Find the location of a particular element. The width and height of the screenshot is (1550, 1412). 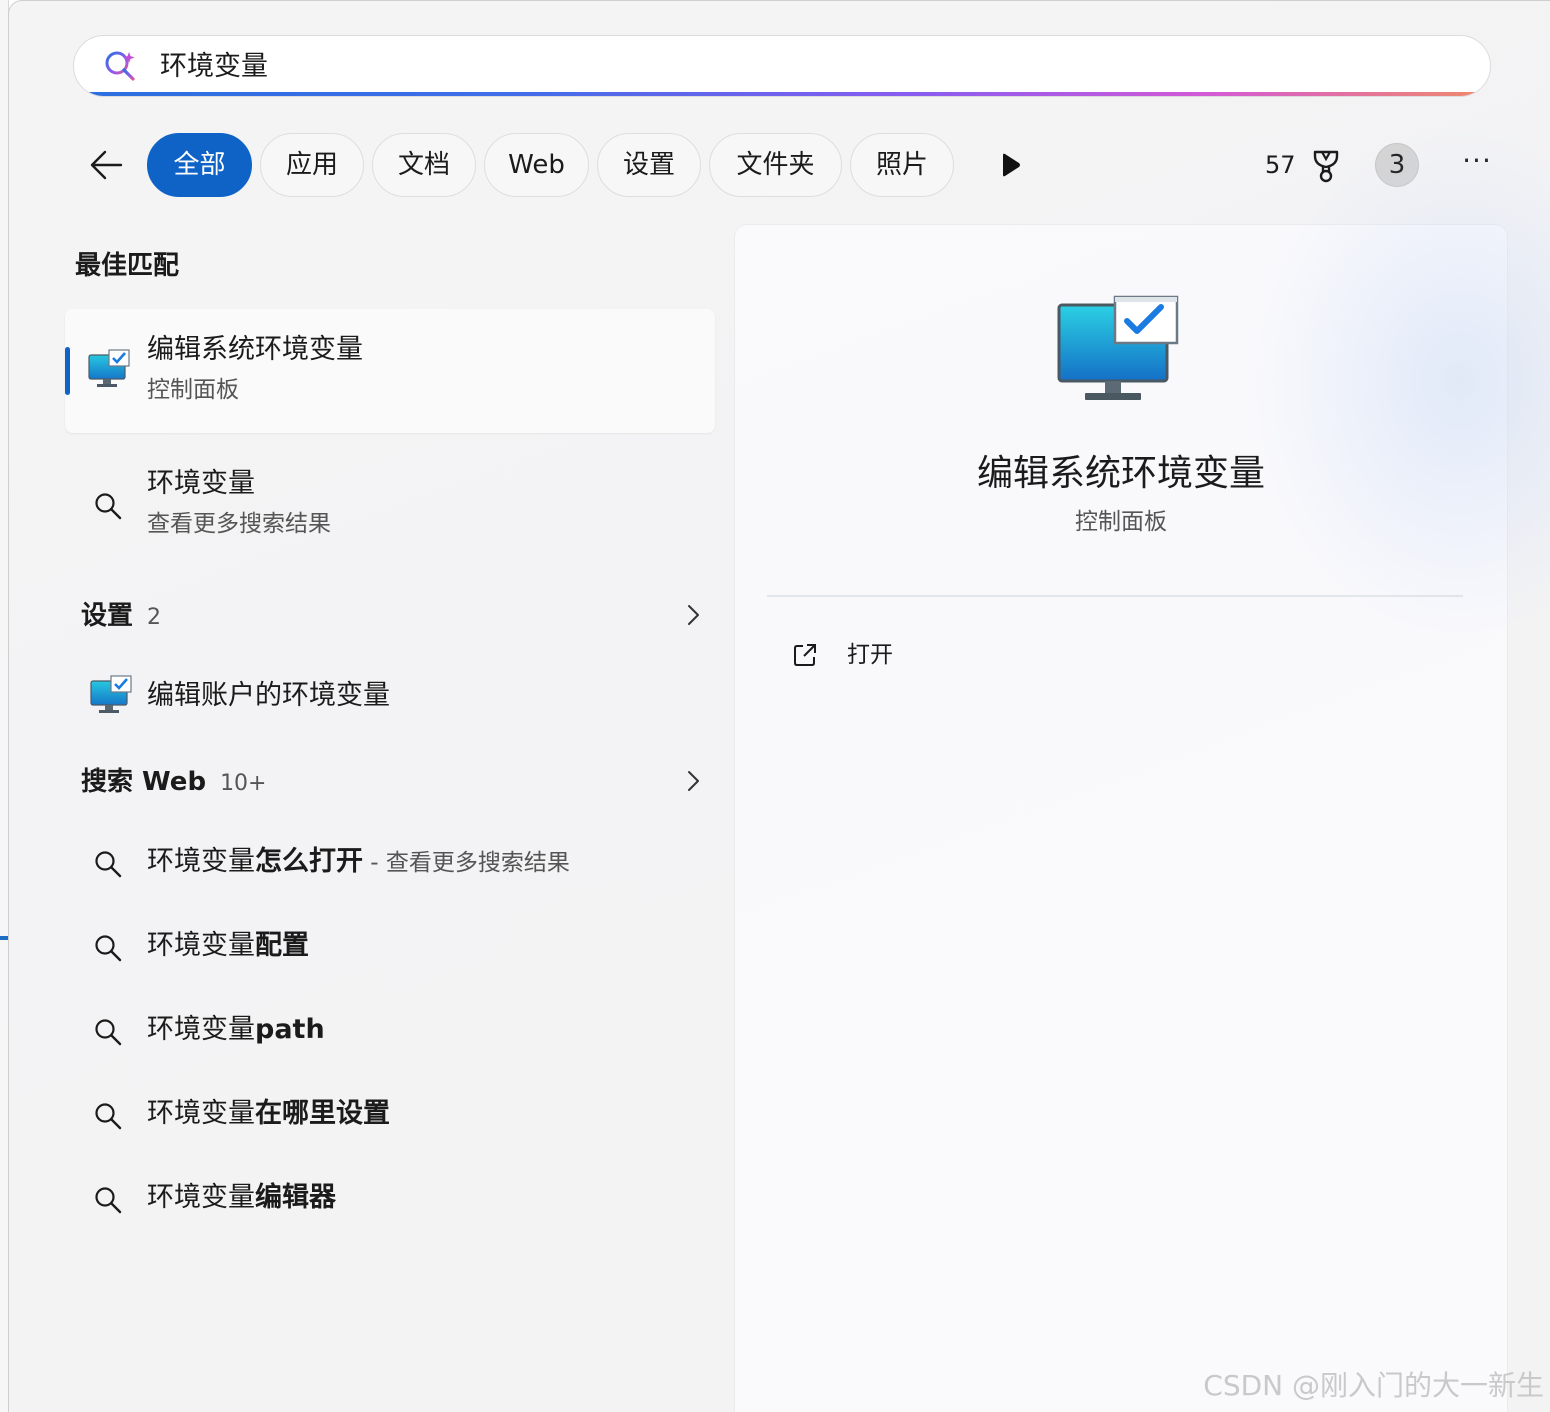

filter-chip-all: 全部 is located at coordinates (199, 165).